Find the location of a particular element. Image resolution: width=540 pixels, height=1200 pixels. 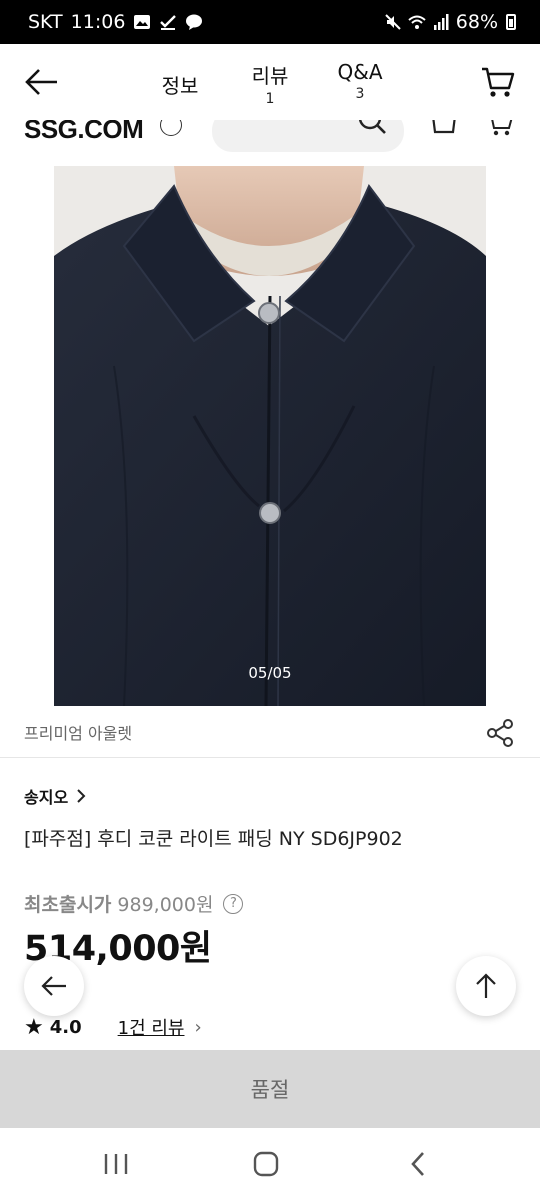

chevron-left-icon is located at coordinates (417, 1164).